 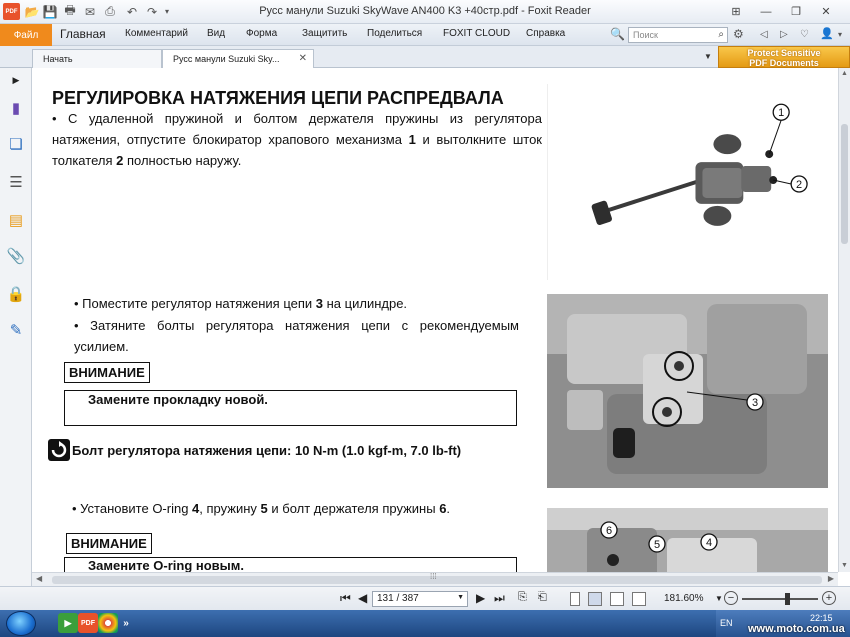 What do you see at coordinates (784, 34) in the screenshot?
I see `forward-arrow-icon: ▷` at bounding box center [784, 34].